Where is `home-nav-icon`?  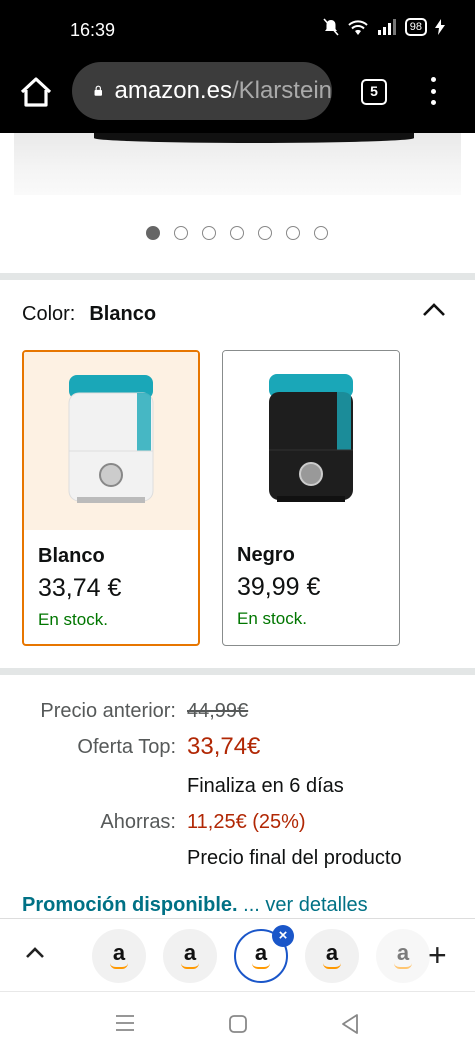 home-nav-icon is located at coordinates (238, 1024).